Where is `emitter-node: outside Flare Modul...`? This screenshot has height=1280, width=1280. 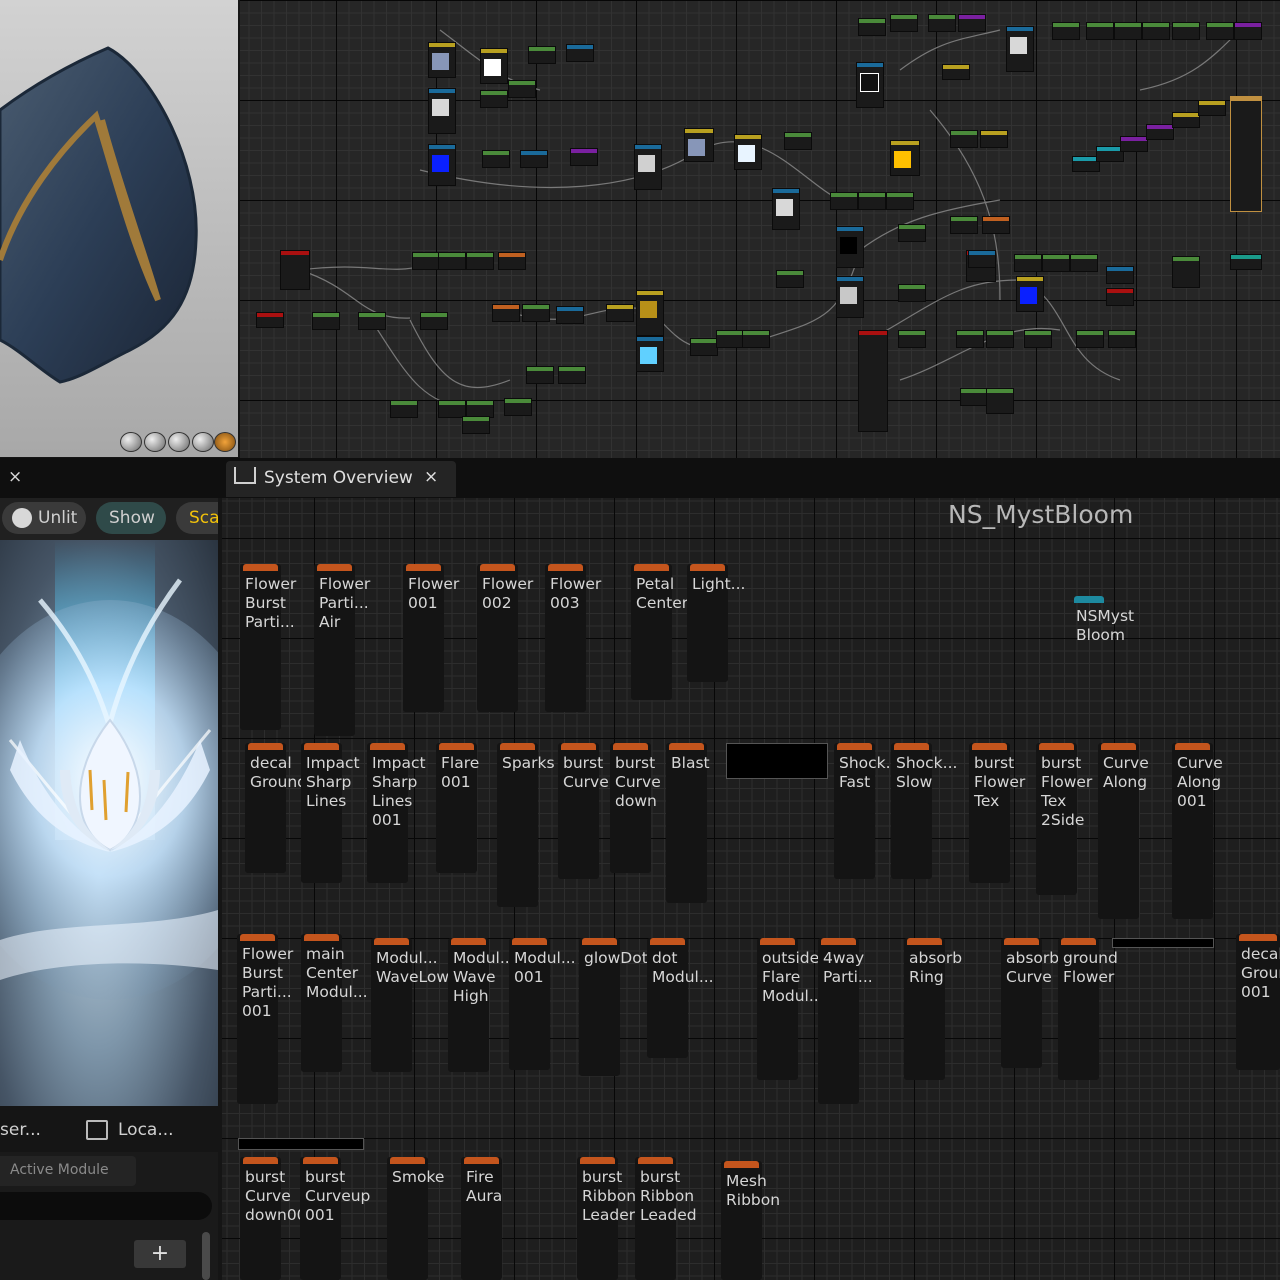 emitter-node: outside Flare Modul... is located at coordinates (790, 1009).